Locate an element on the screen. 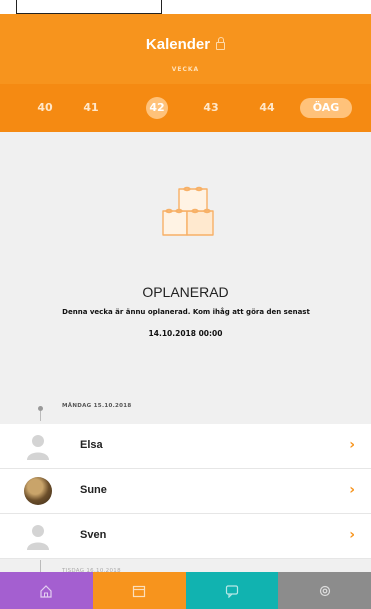 The image size is (371, 609). bottom-nav is located at coordinates (185, 590).